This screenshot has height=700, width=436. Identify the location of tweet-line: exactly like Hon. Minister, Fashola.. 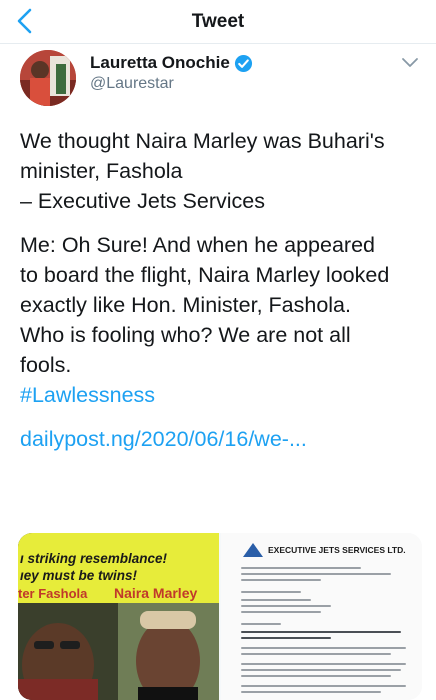
(185, 305).